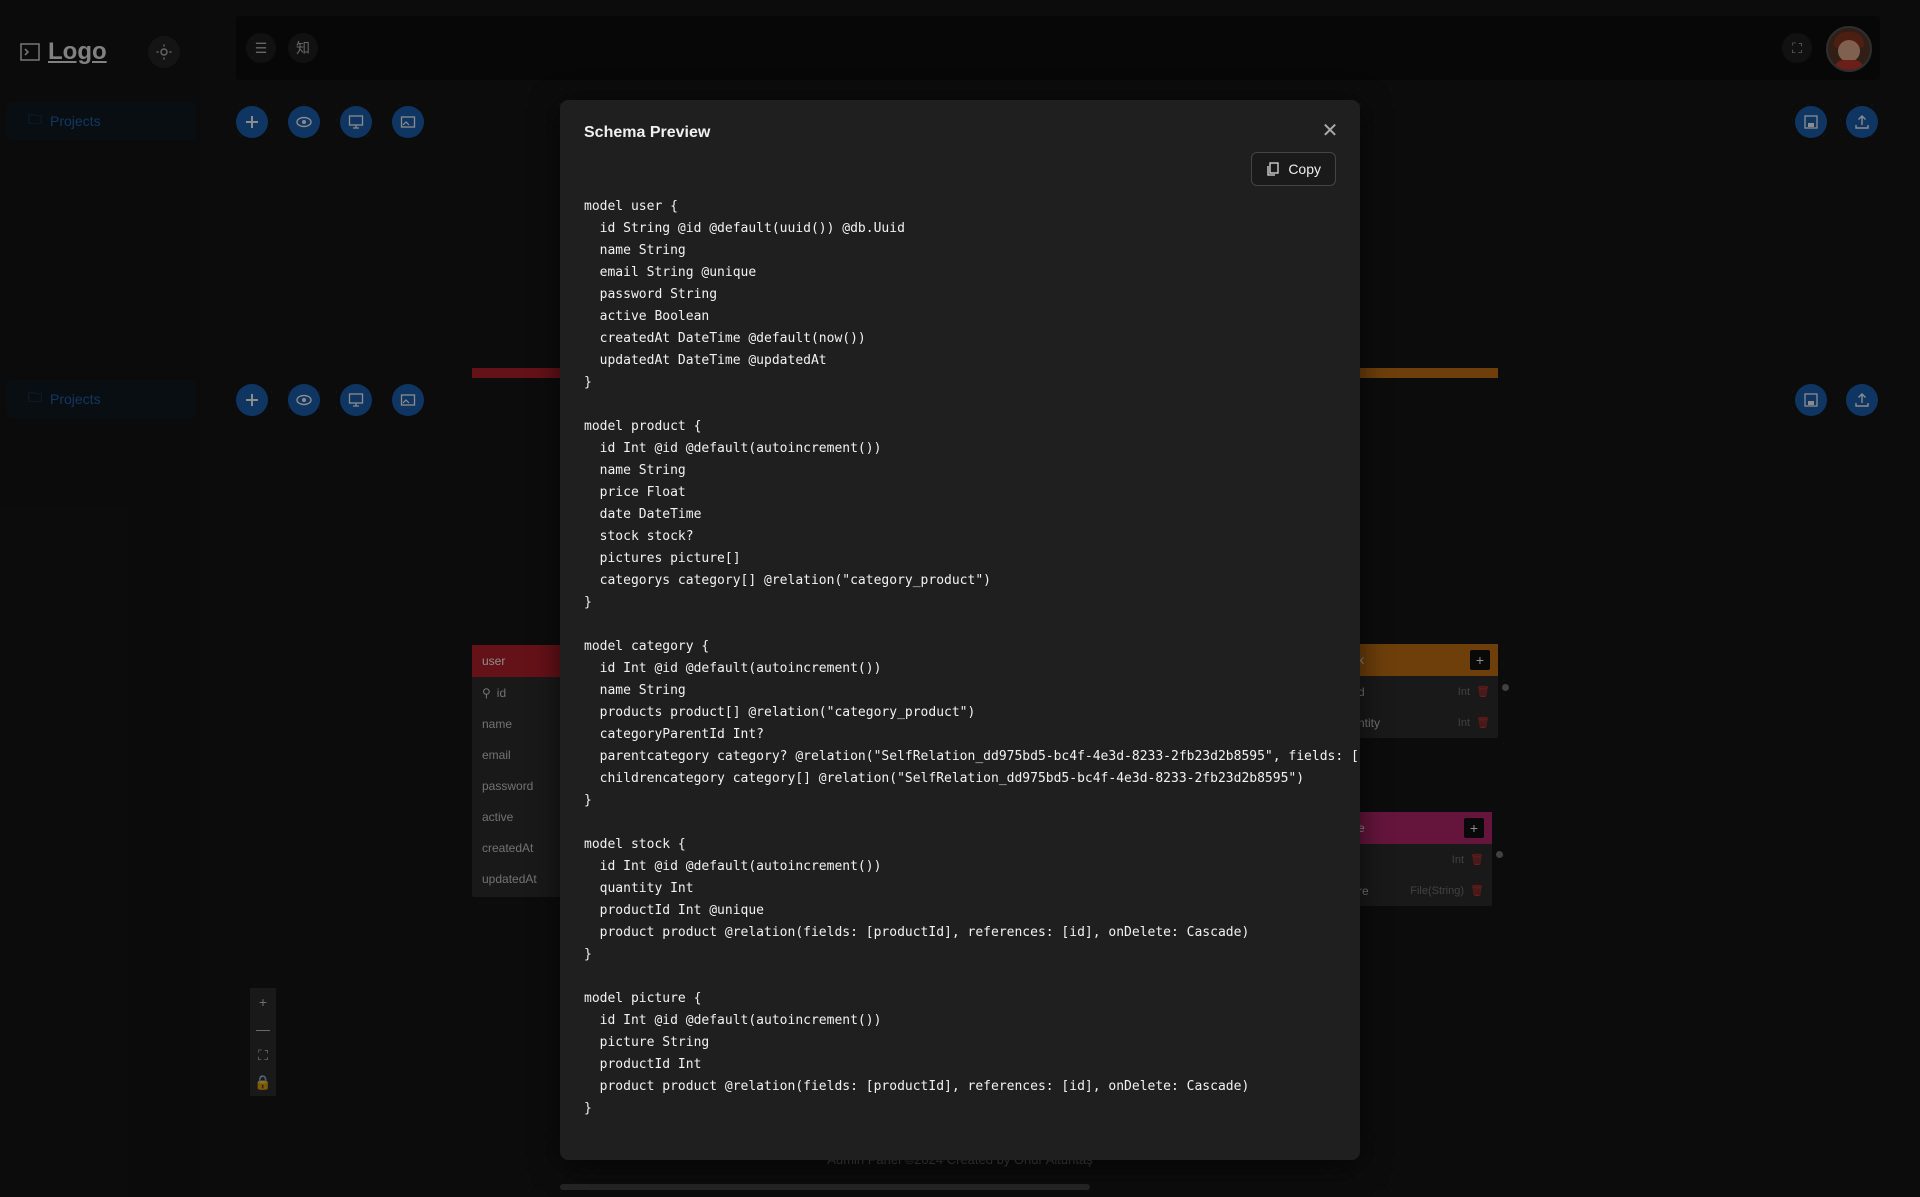 The image size is (1920, 1197). I want to click on copy-label: Copy, so click(1304, 169).